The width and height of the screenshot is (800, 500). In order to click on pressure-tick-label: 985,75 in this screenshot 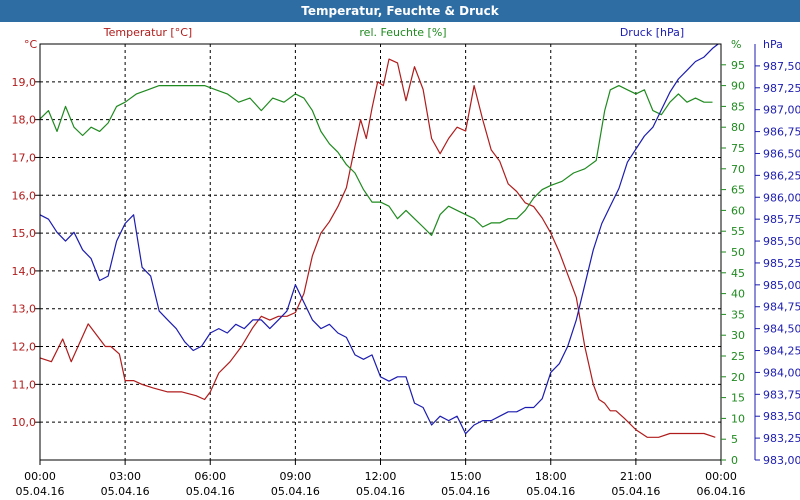, I will do `click(781, 219)`.